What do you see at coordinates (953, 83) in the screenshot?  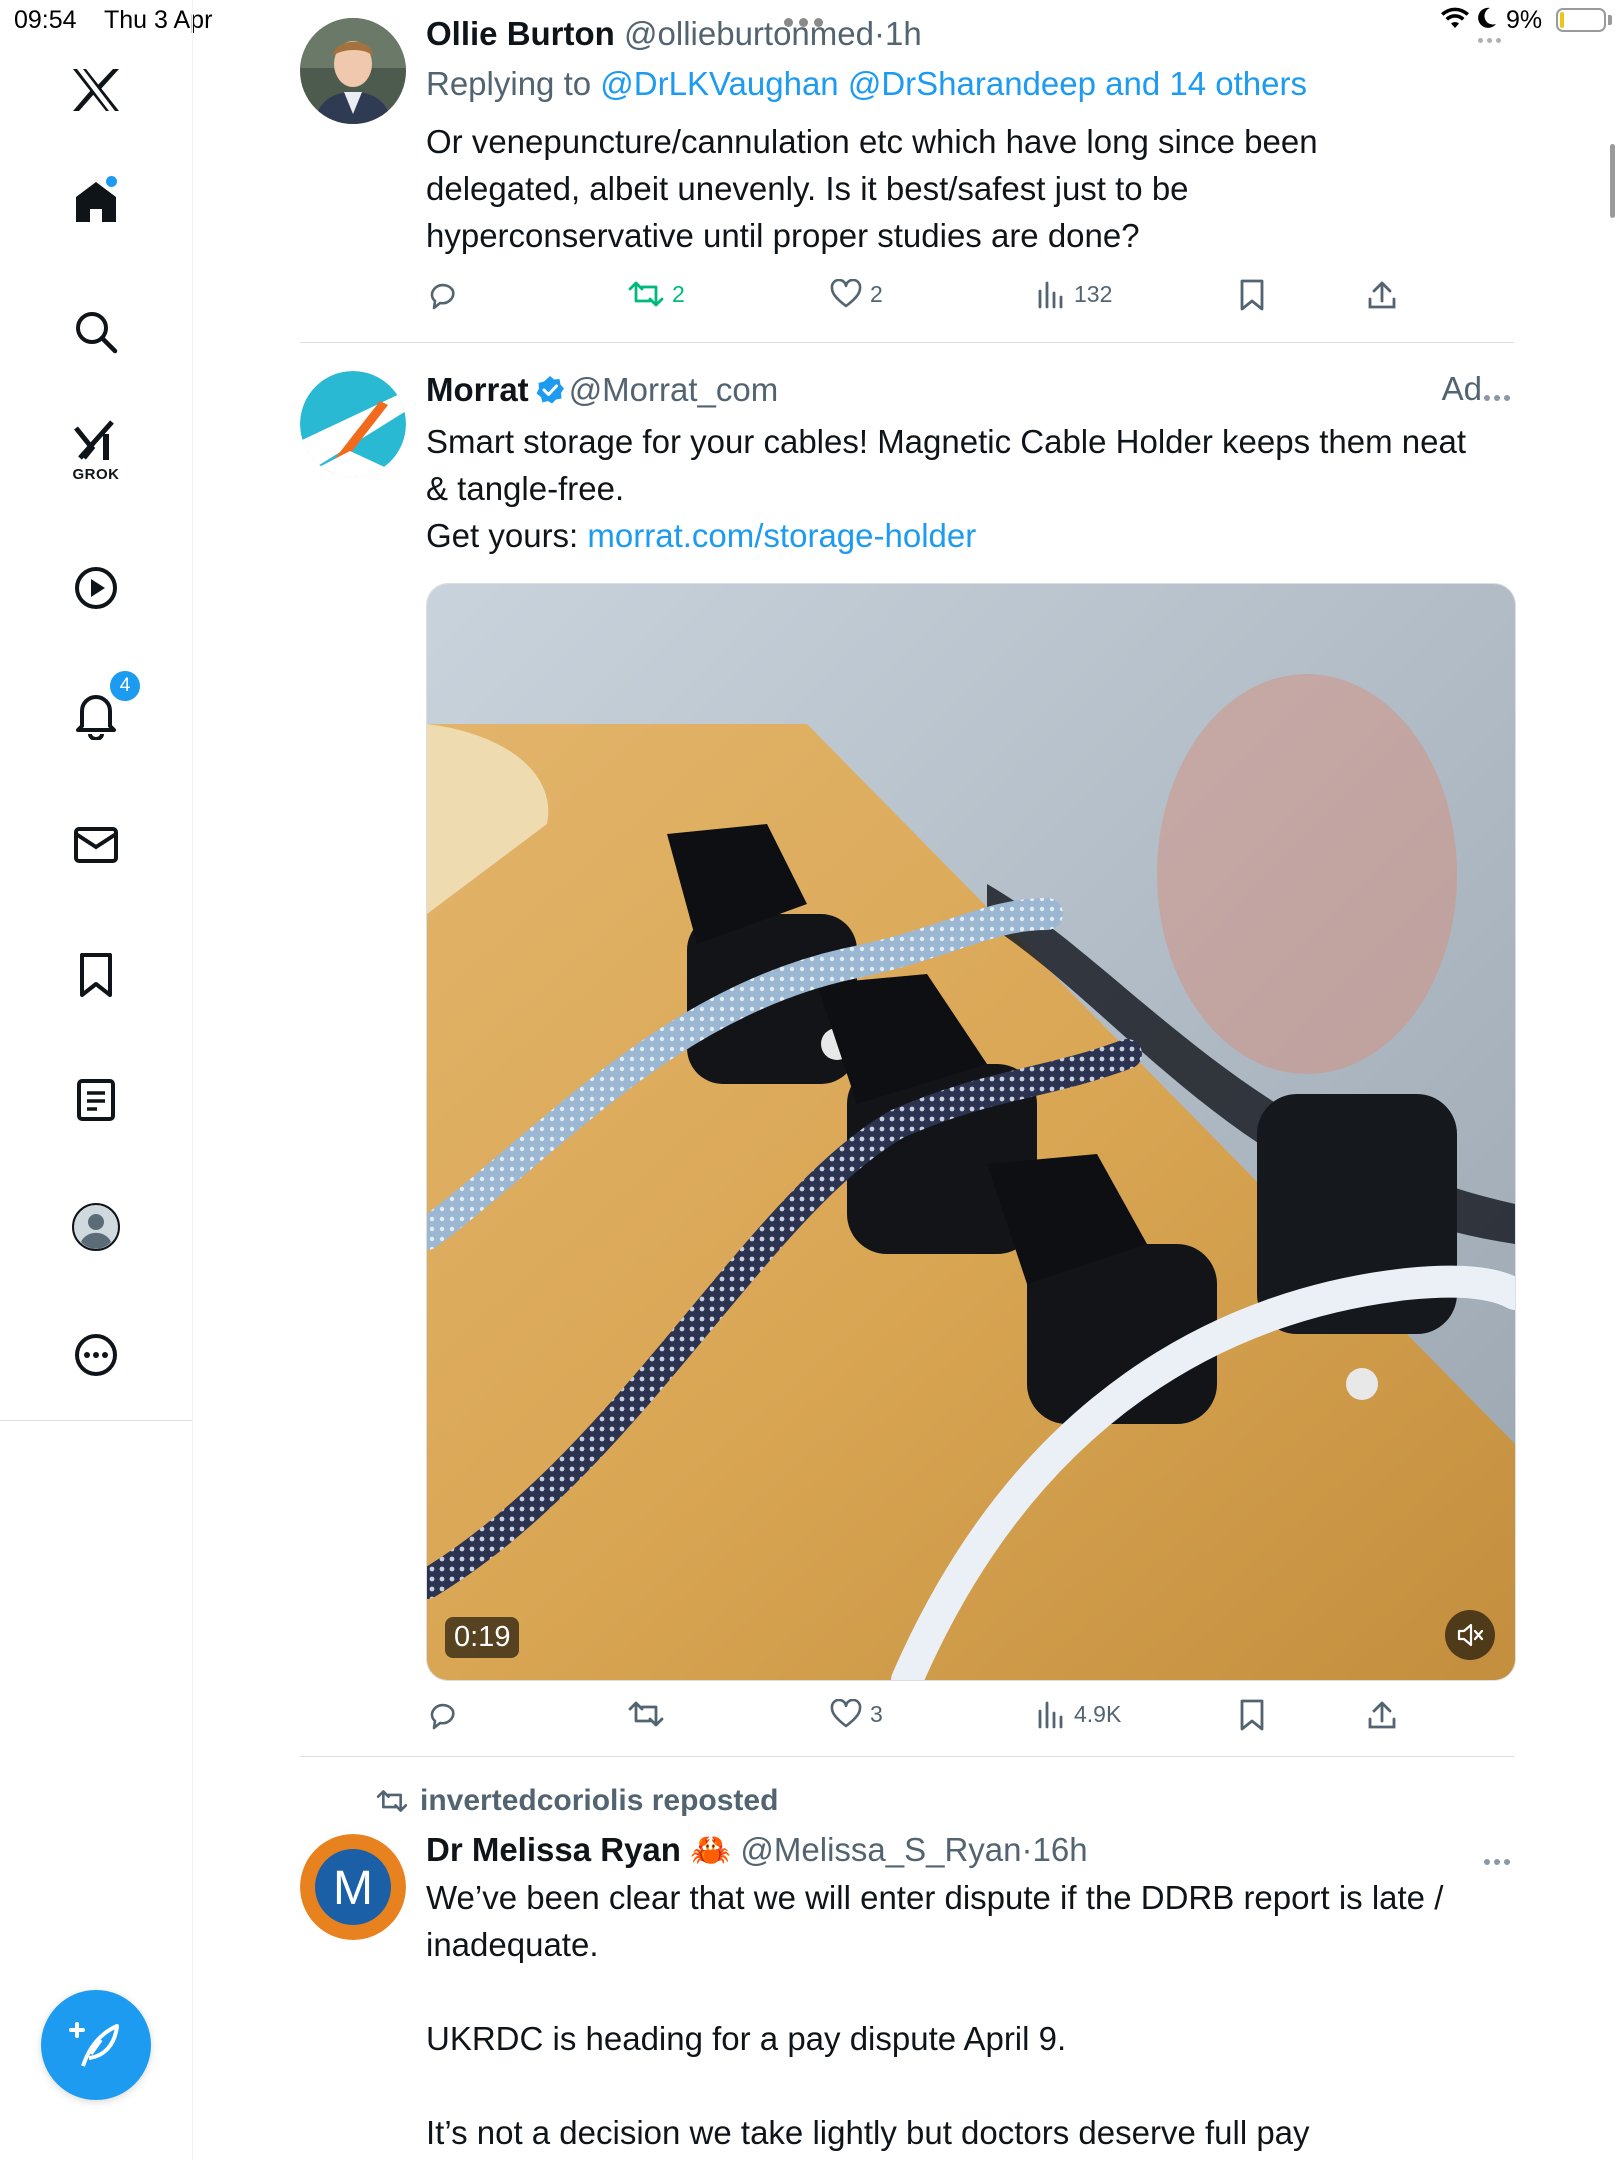 I see `replying-handles-link: @DrLKVaughan @DrSharandeep and 14 others` at bounding box center [953, 83].